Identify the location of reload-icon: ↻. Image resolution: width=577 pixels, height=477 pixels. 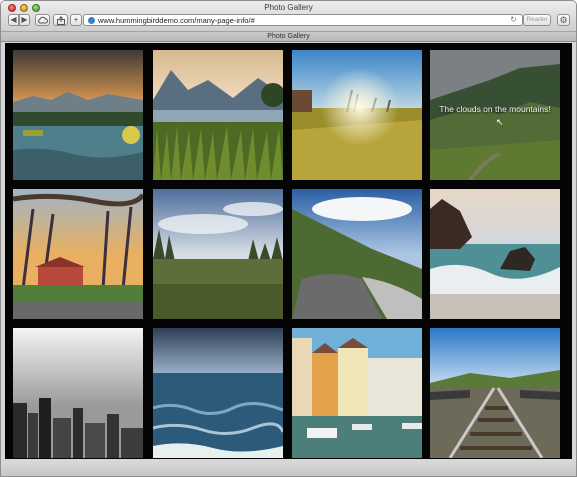
(513, 19).